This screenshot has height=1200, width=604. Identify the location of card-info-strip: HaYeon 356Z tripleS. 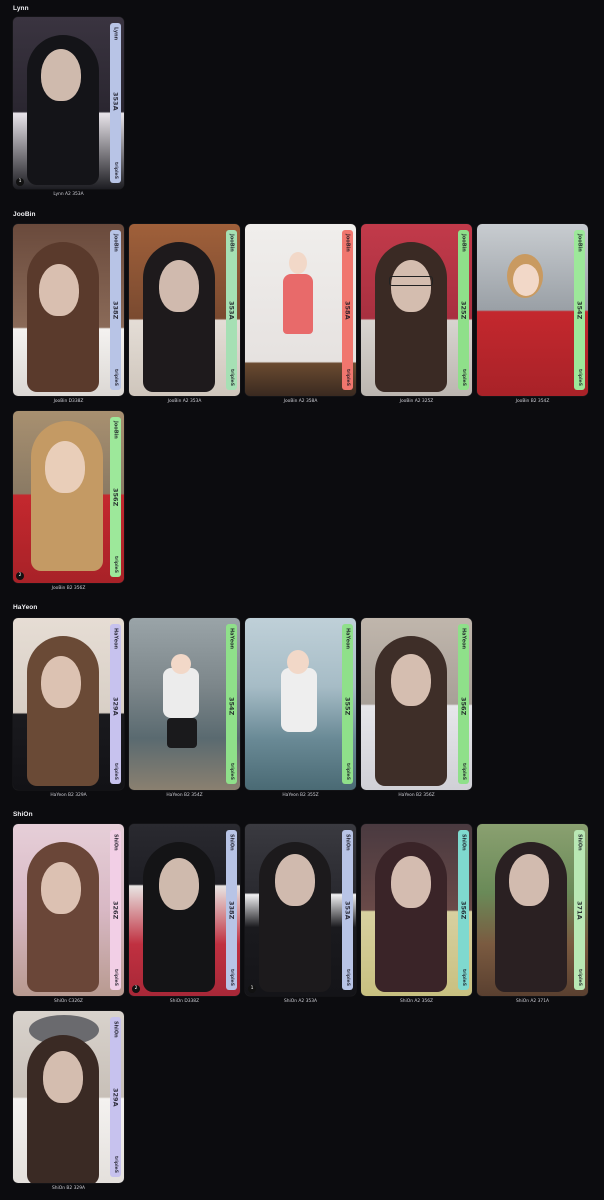
(463, 704).